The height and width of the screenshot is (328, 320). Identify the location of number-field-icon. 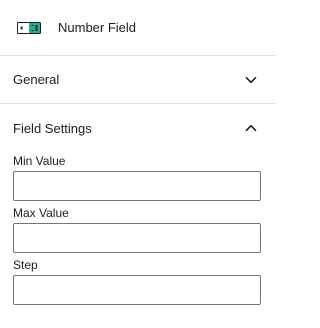
(29, 28).